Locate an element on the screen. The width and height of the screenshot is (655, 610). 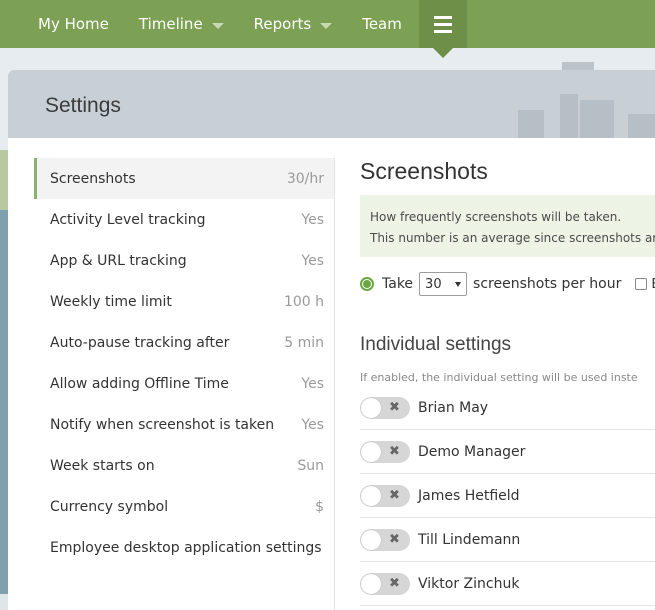
take-row: Take 30 screenshots per hour B is located at coordinates (507, 284).